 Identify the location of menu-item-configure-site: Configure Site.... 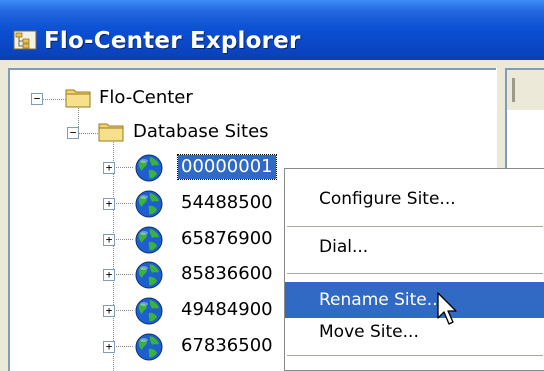
(414, 199).